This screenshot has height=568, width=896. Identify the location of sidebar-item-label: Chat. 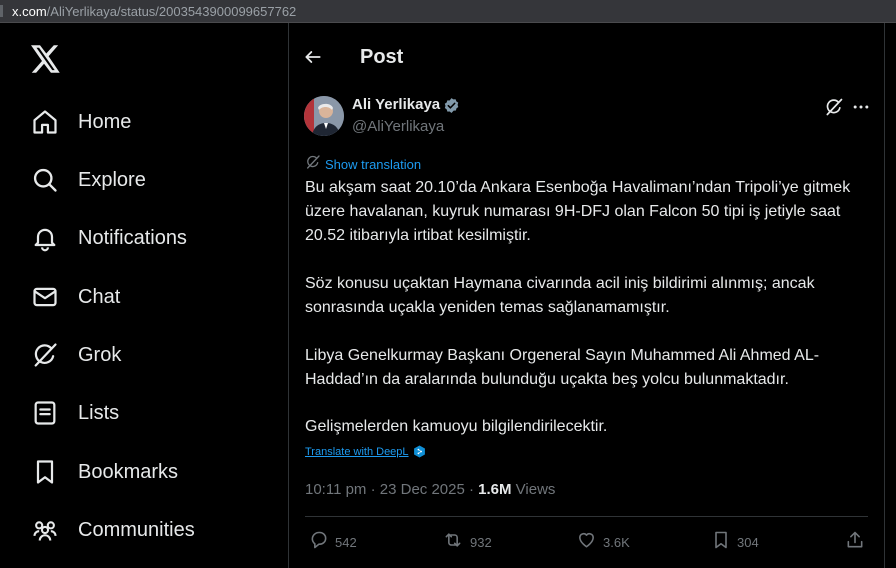
(99, 296).